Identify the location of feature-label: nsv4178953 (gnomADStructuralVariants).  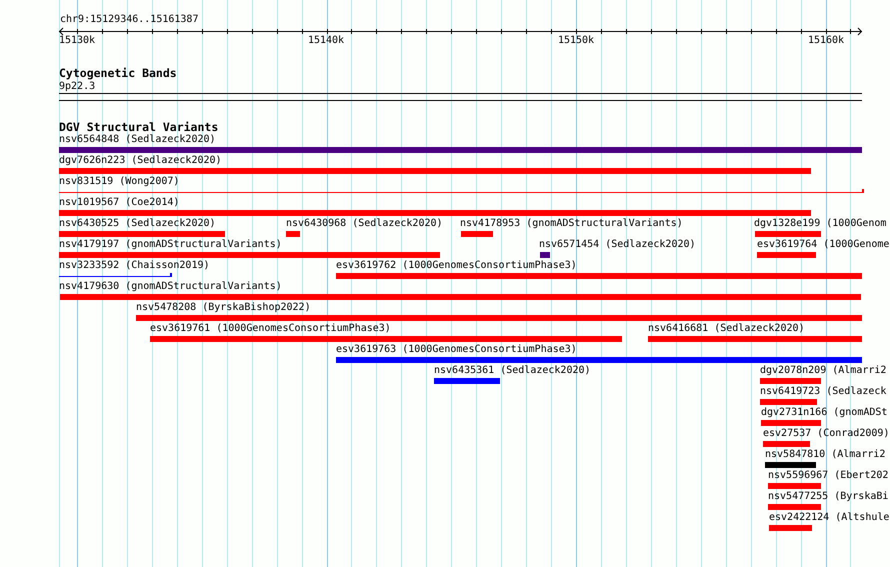
(571, 224).